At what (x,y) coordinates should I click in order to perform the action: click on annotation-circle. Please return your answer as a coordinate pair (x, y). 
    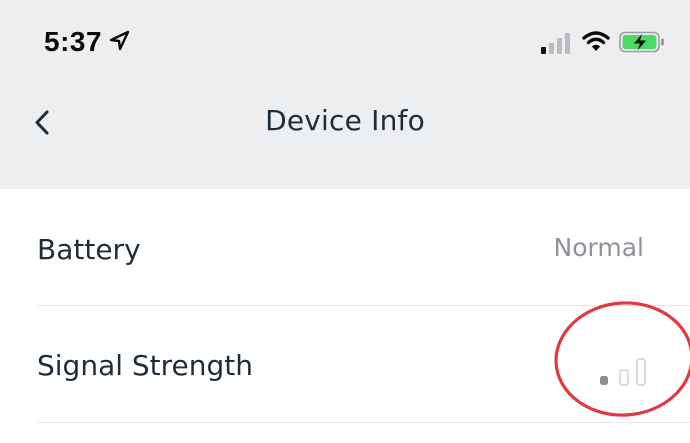
    Looking at the image, I should click on (622, 359).